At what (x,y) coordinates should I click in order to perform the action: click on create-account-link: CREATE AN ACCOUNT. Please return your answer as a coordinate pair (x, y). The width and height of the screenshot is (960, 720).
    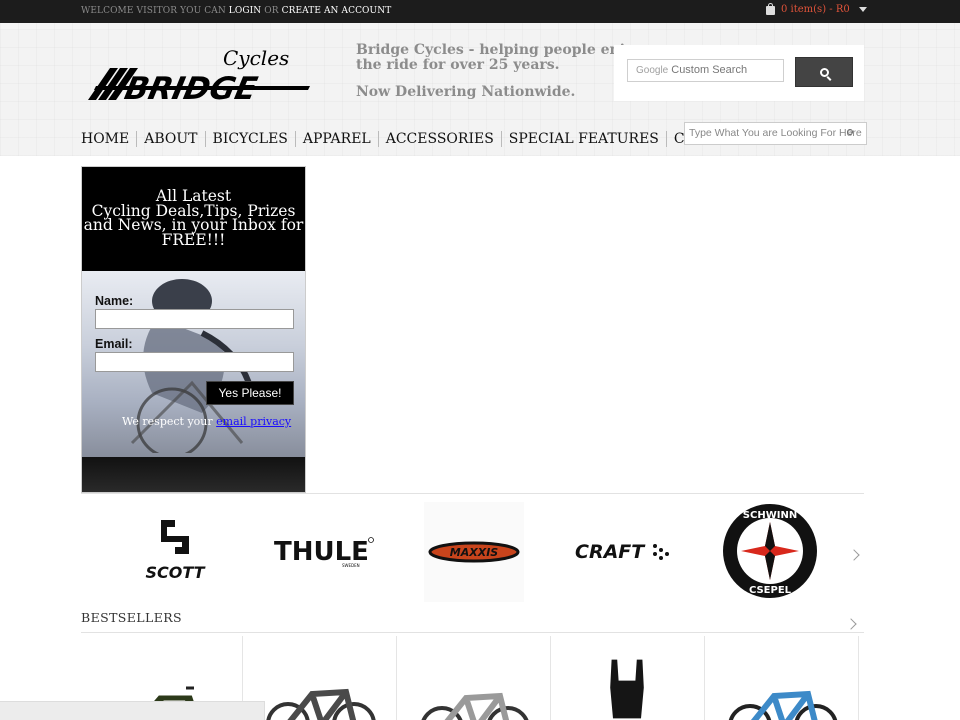
    Looking at the image, I should click on (337, 11).